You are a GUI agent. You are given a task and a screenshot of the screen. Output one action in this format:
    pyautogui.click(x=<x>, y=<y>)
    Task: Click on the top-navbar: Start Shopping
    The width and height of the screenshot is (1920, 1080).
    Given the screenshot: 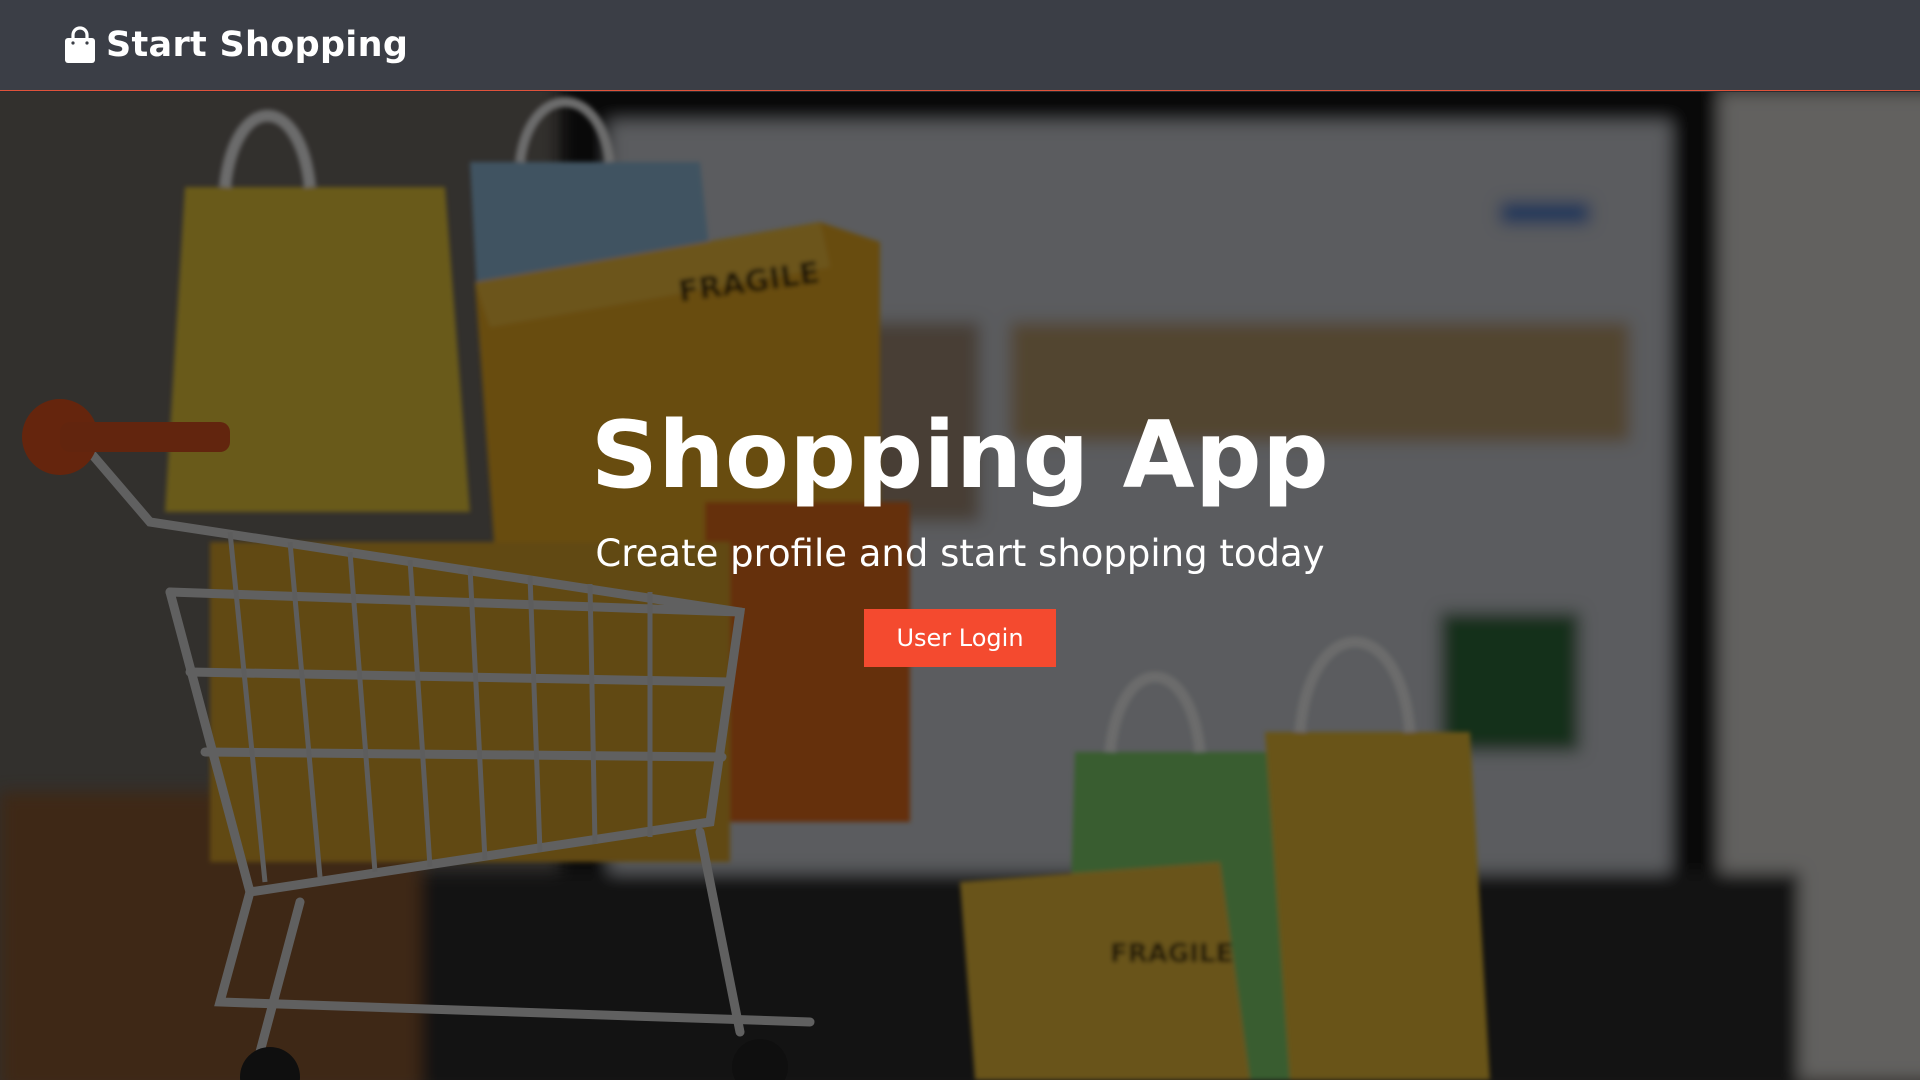 What is the action you would take?
    pyautogui.click(x=960, y=45)
    